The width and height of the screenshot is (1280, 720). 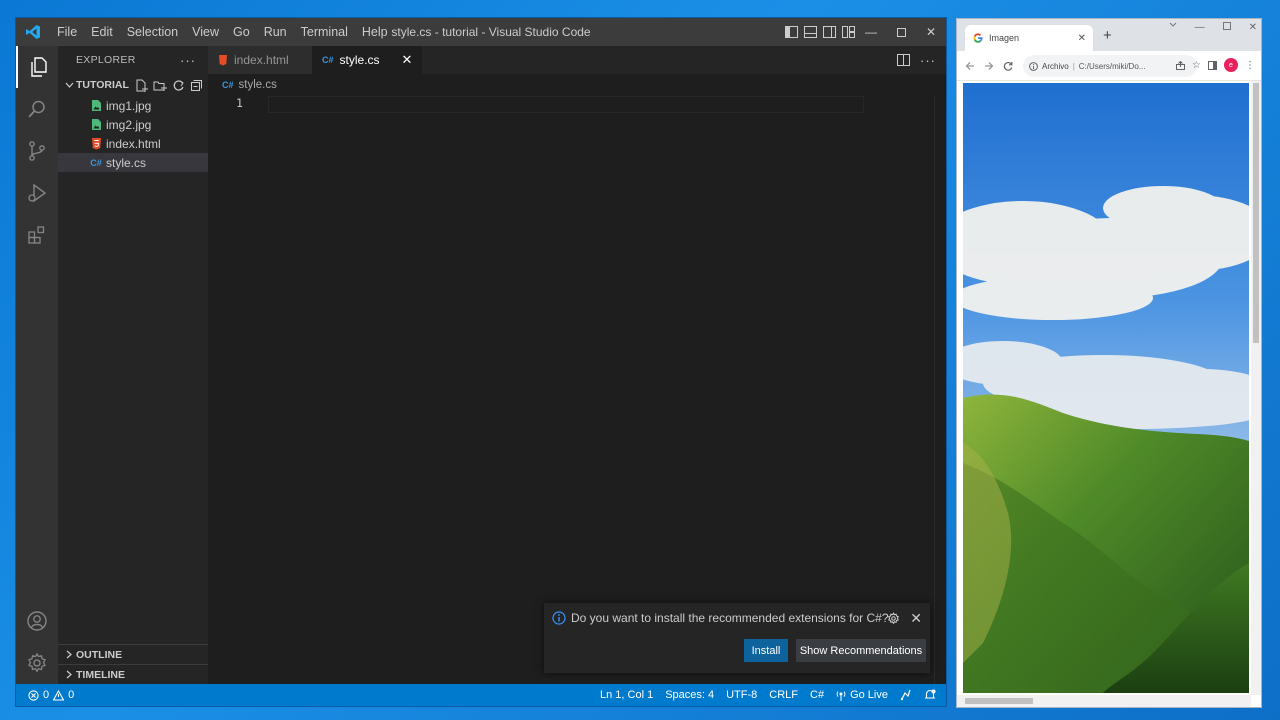 I want to click on menu-run: Run, so click(x=275, y=32).